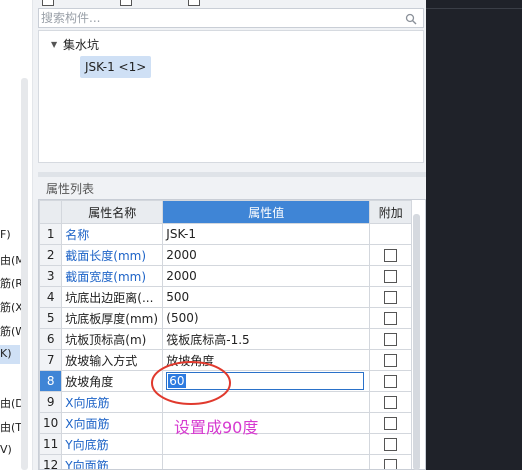  Describe the element at coordinates (112, 444) in the screenshot. I see `property-name: Y向底筋` at that location.